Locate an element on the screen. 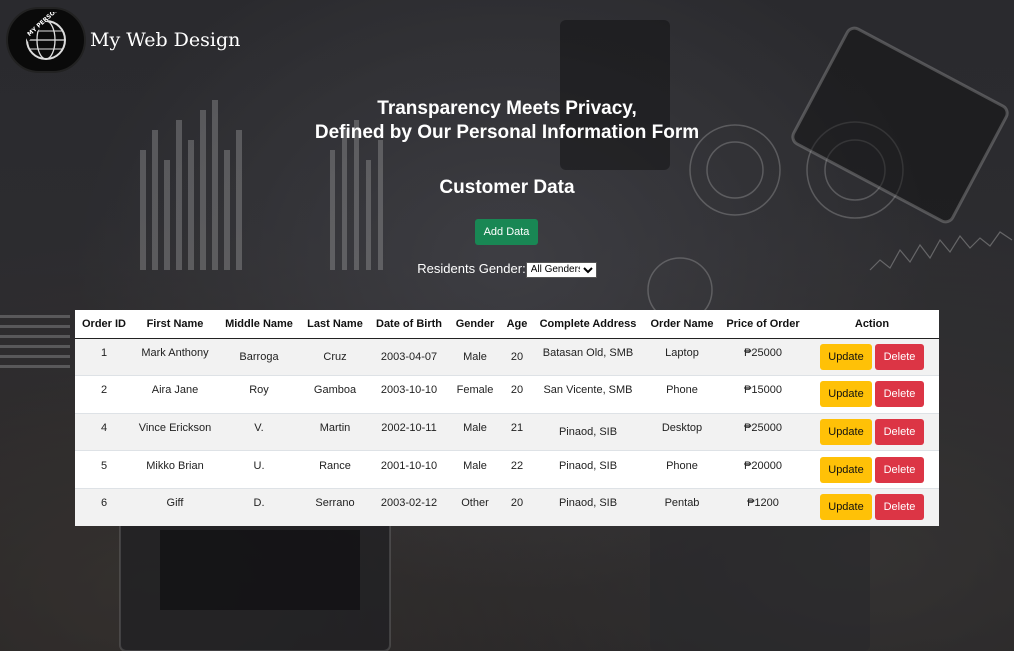  cell-first-name: Mikko Brian is located at coordinates (175, 465).